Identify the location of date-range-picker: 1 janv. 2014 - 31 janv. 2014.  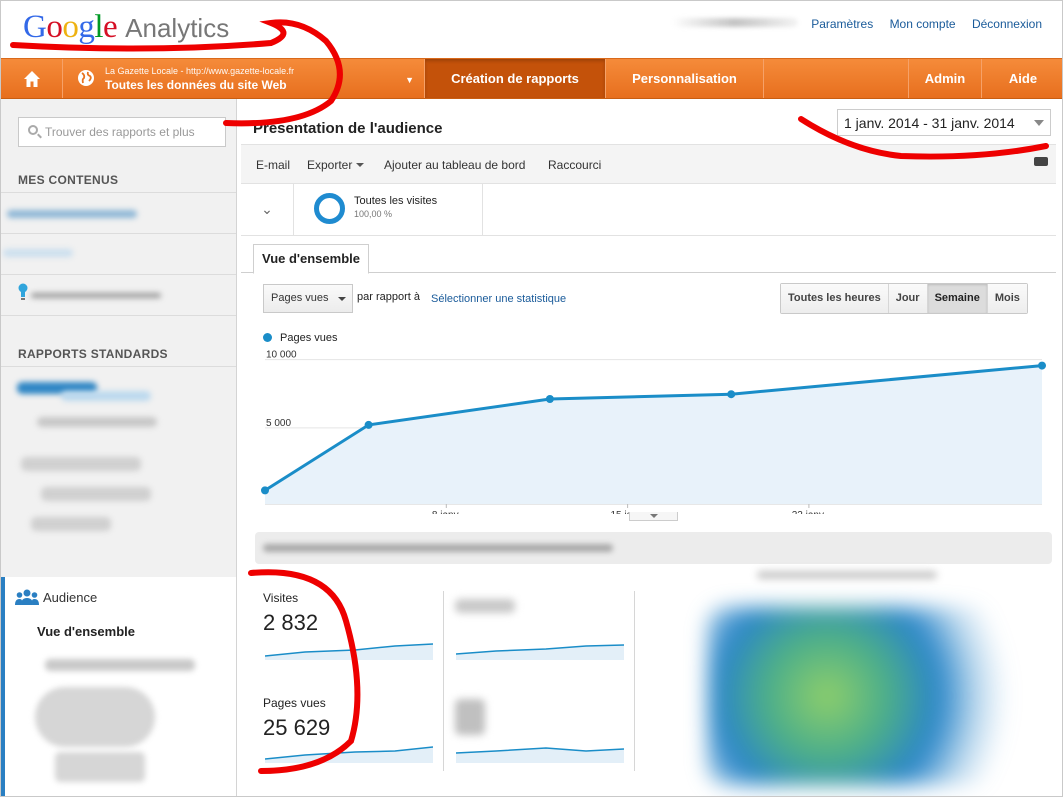
(944, 122).